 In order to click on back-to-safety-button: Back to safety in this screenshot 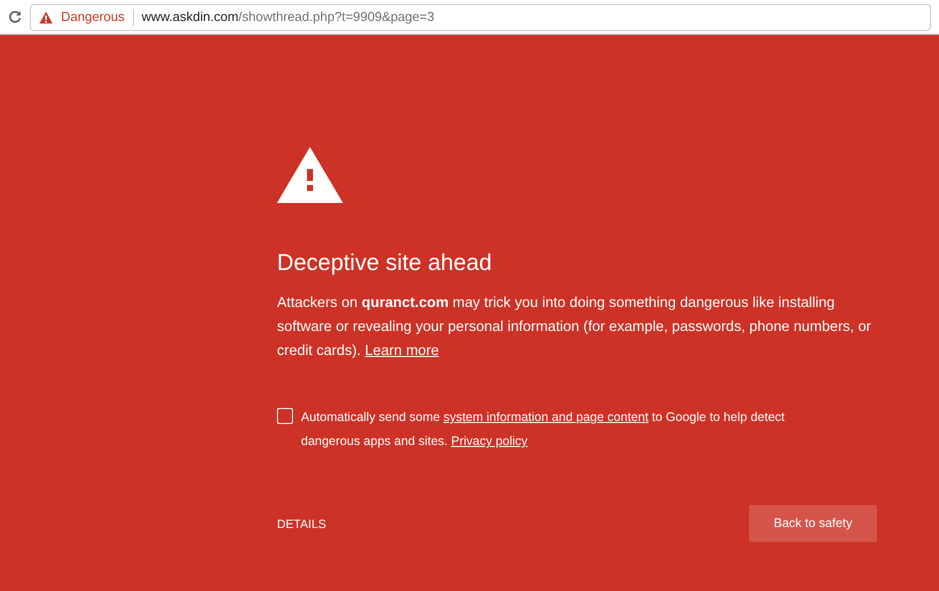, I will do `click(813, 523)`.